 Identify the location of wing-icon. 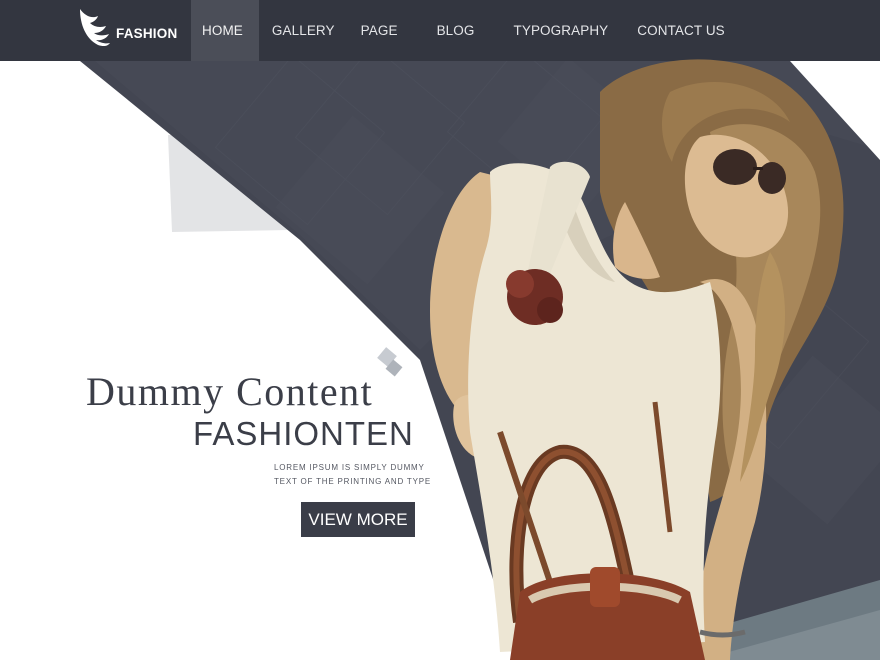
(95, 28).